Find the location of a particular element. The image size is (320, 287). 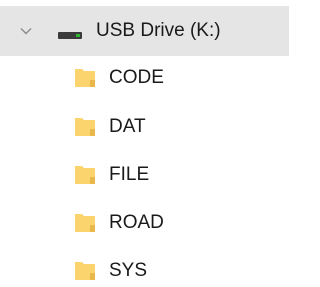

usb-drive-icon is located at coordinates (71, 34).